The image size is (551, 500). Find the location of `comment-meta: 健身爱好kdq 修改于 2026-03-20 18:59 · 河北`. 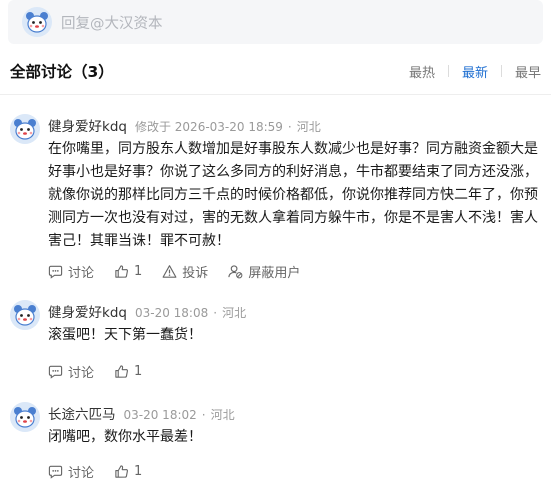

comment-meta: 健身爱好kdq 修改于 2026-03-20 18:59 · 河北 is located at coordinates (184, 125).